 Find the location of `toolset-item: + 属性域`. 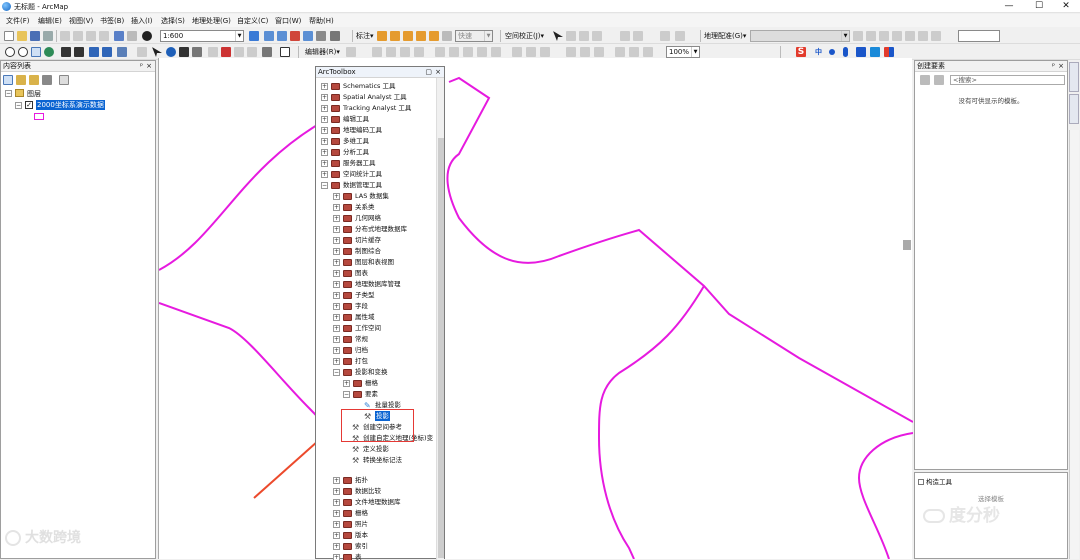

toolset-item: + 属性域 is located at coordinates (382, 317).